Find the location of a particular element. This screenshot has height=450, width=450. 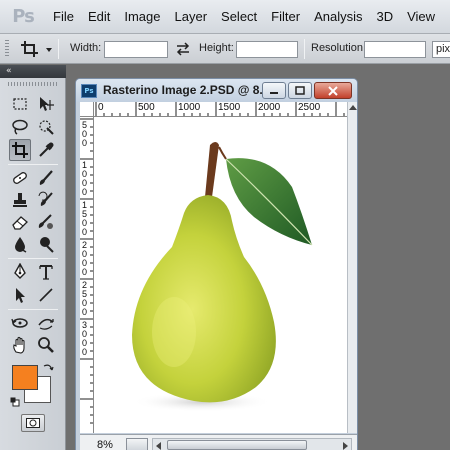

3d-orbit-icon is located at coordinates (46, 323).